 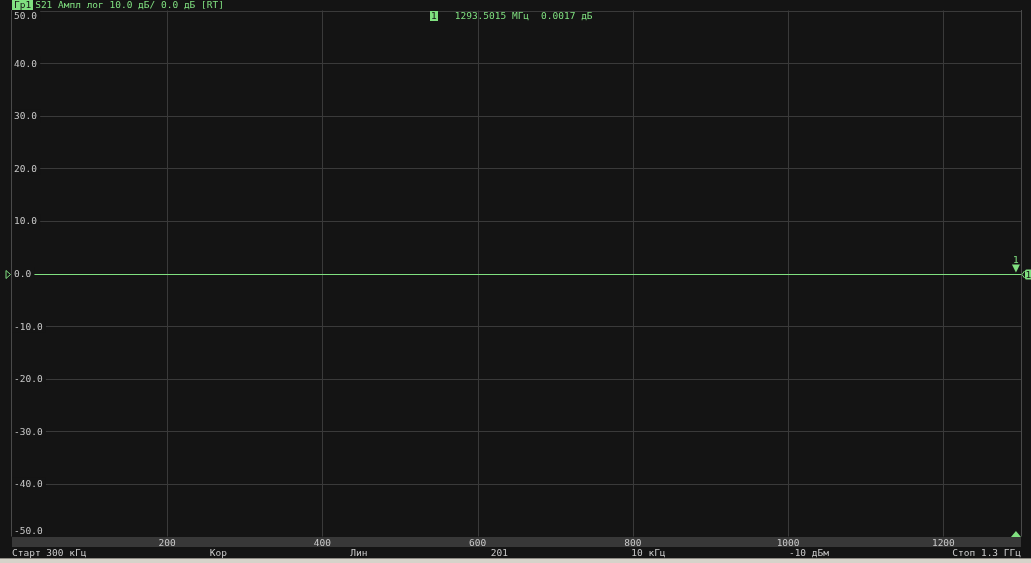 I want to click on trace-end-tag: 1, so click(x=1028, y=275).